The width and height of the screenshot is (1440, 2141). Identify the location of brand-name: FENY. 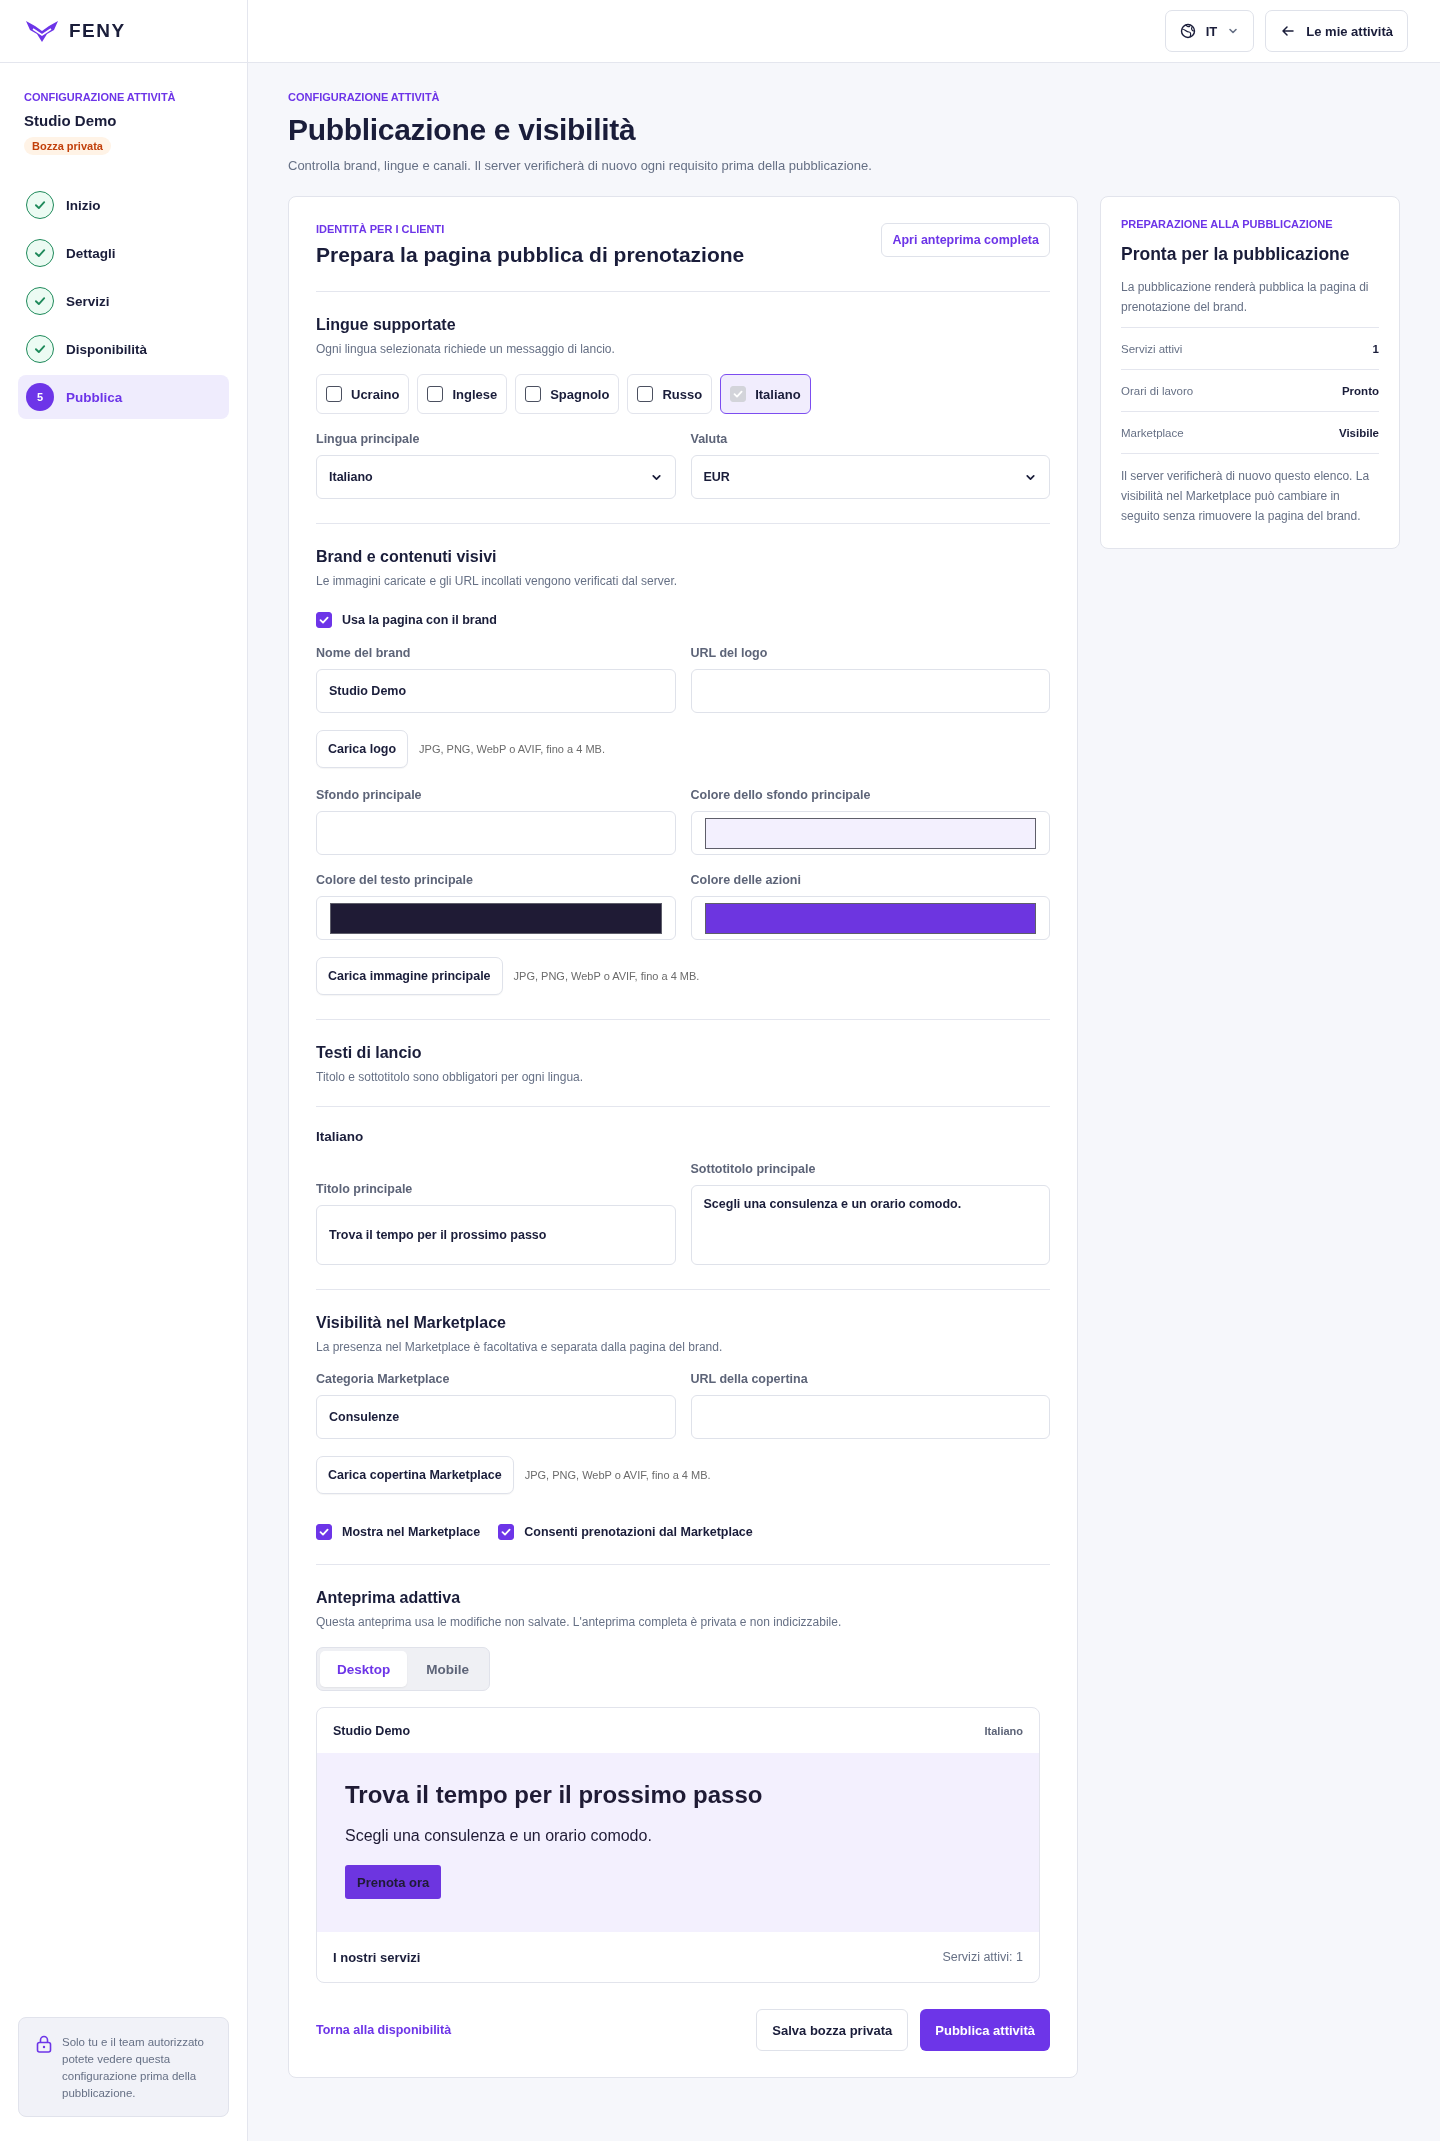
(97, 31).